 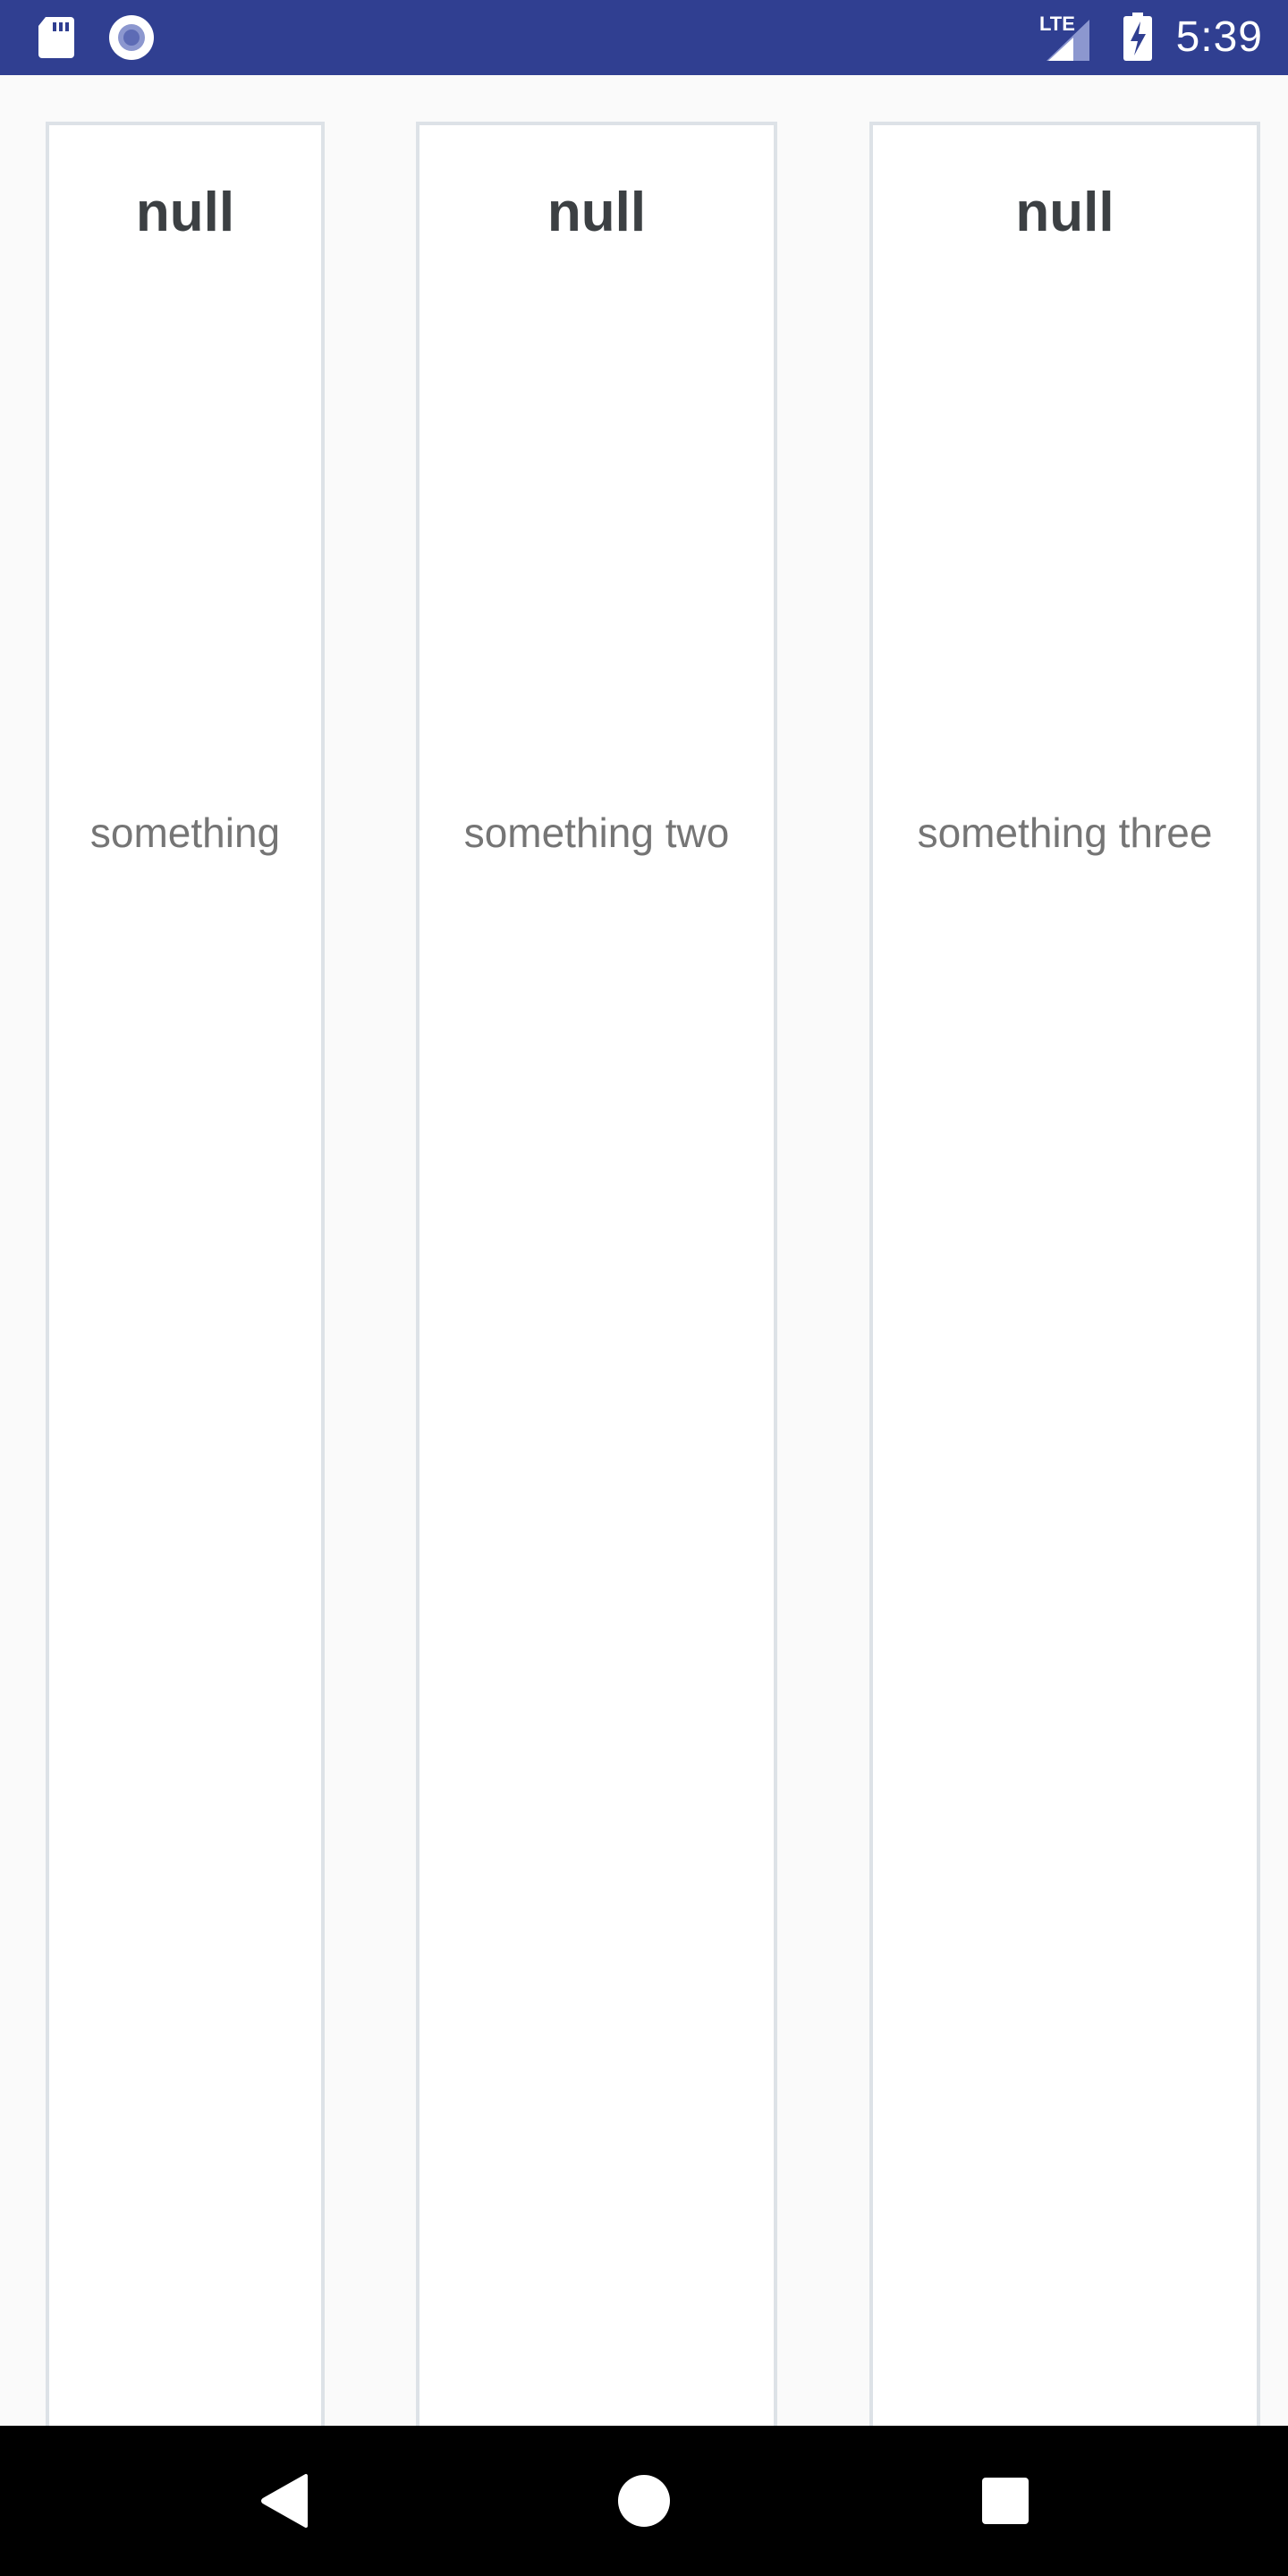 I want to click on recents-icon, so click(x=1005, y=2501).